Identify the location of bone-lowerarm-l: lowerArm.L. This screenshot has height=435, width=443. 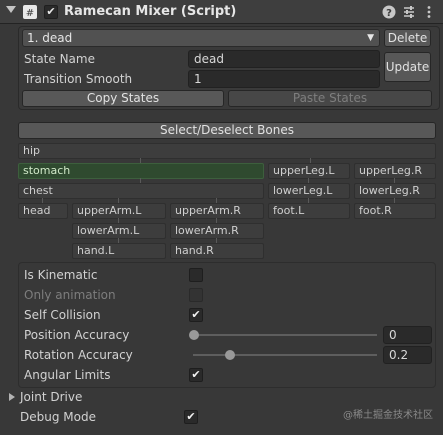
(119, 231).